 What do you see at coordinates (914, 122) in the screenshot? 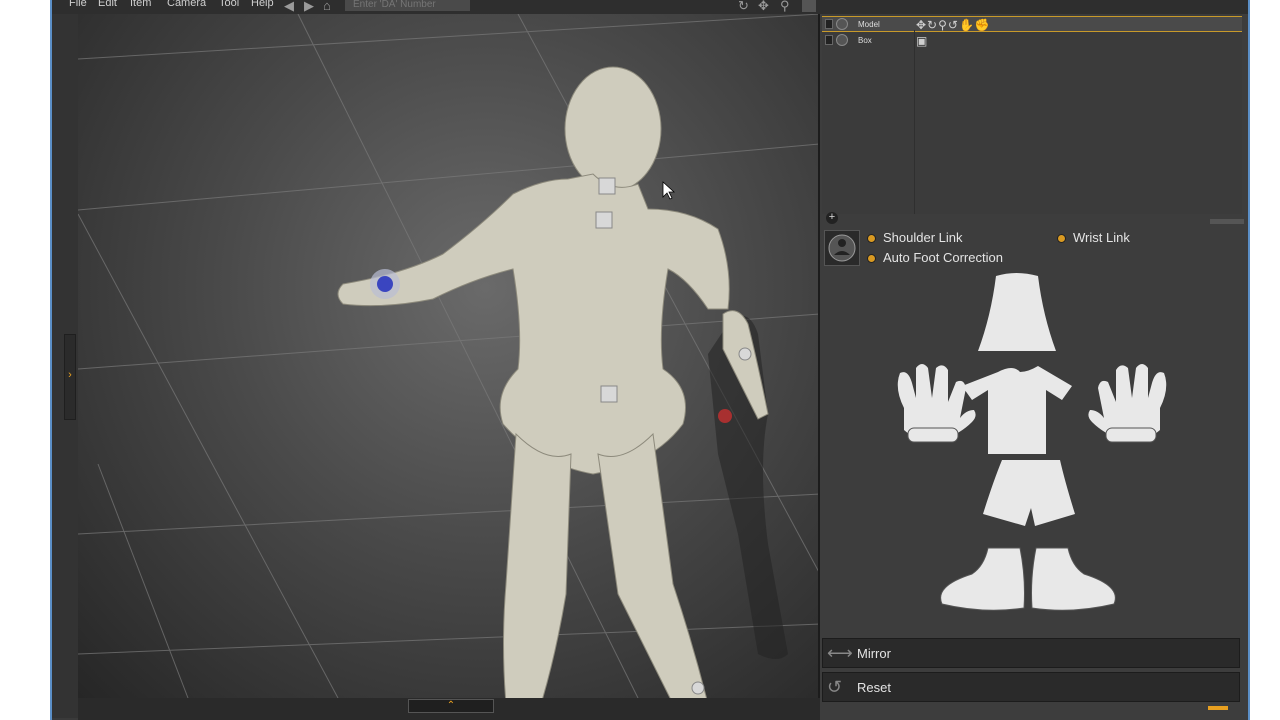
I see `divider` at bounding box center [914, 122].